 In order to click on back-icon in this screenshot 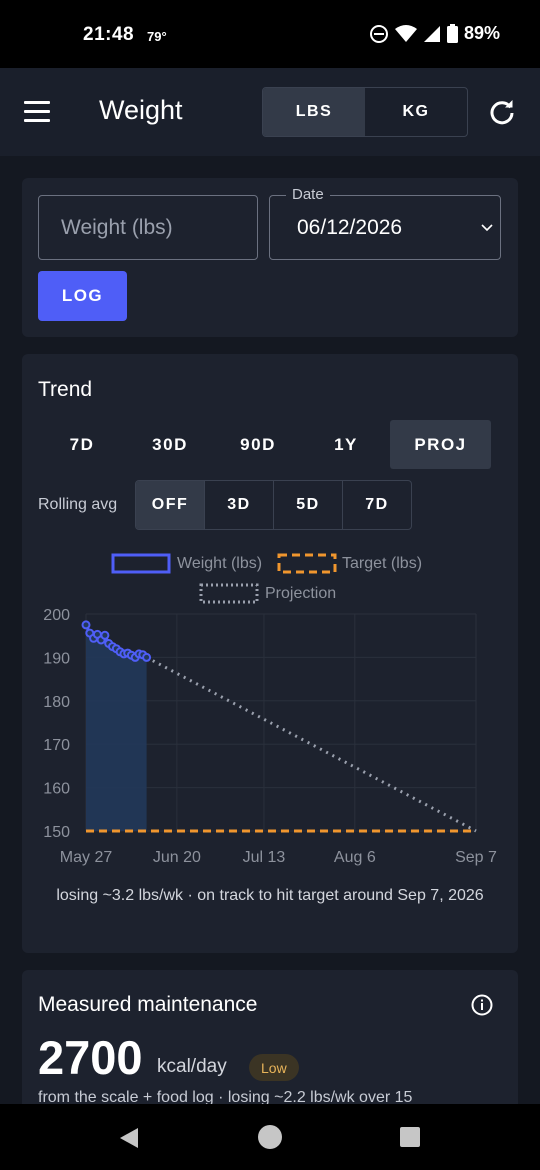, I will do `click(129, 1138)`.